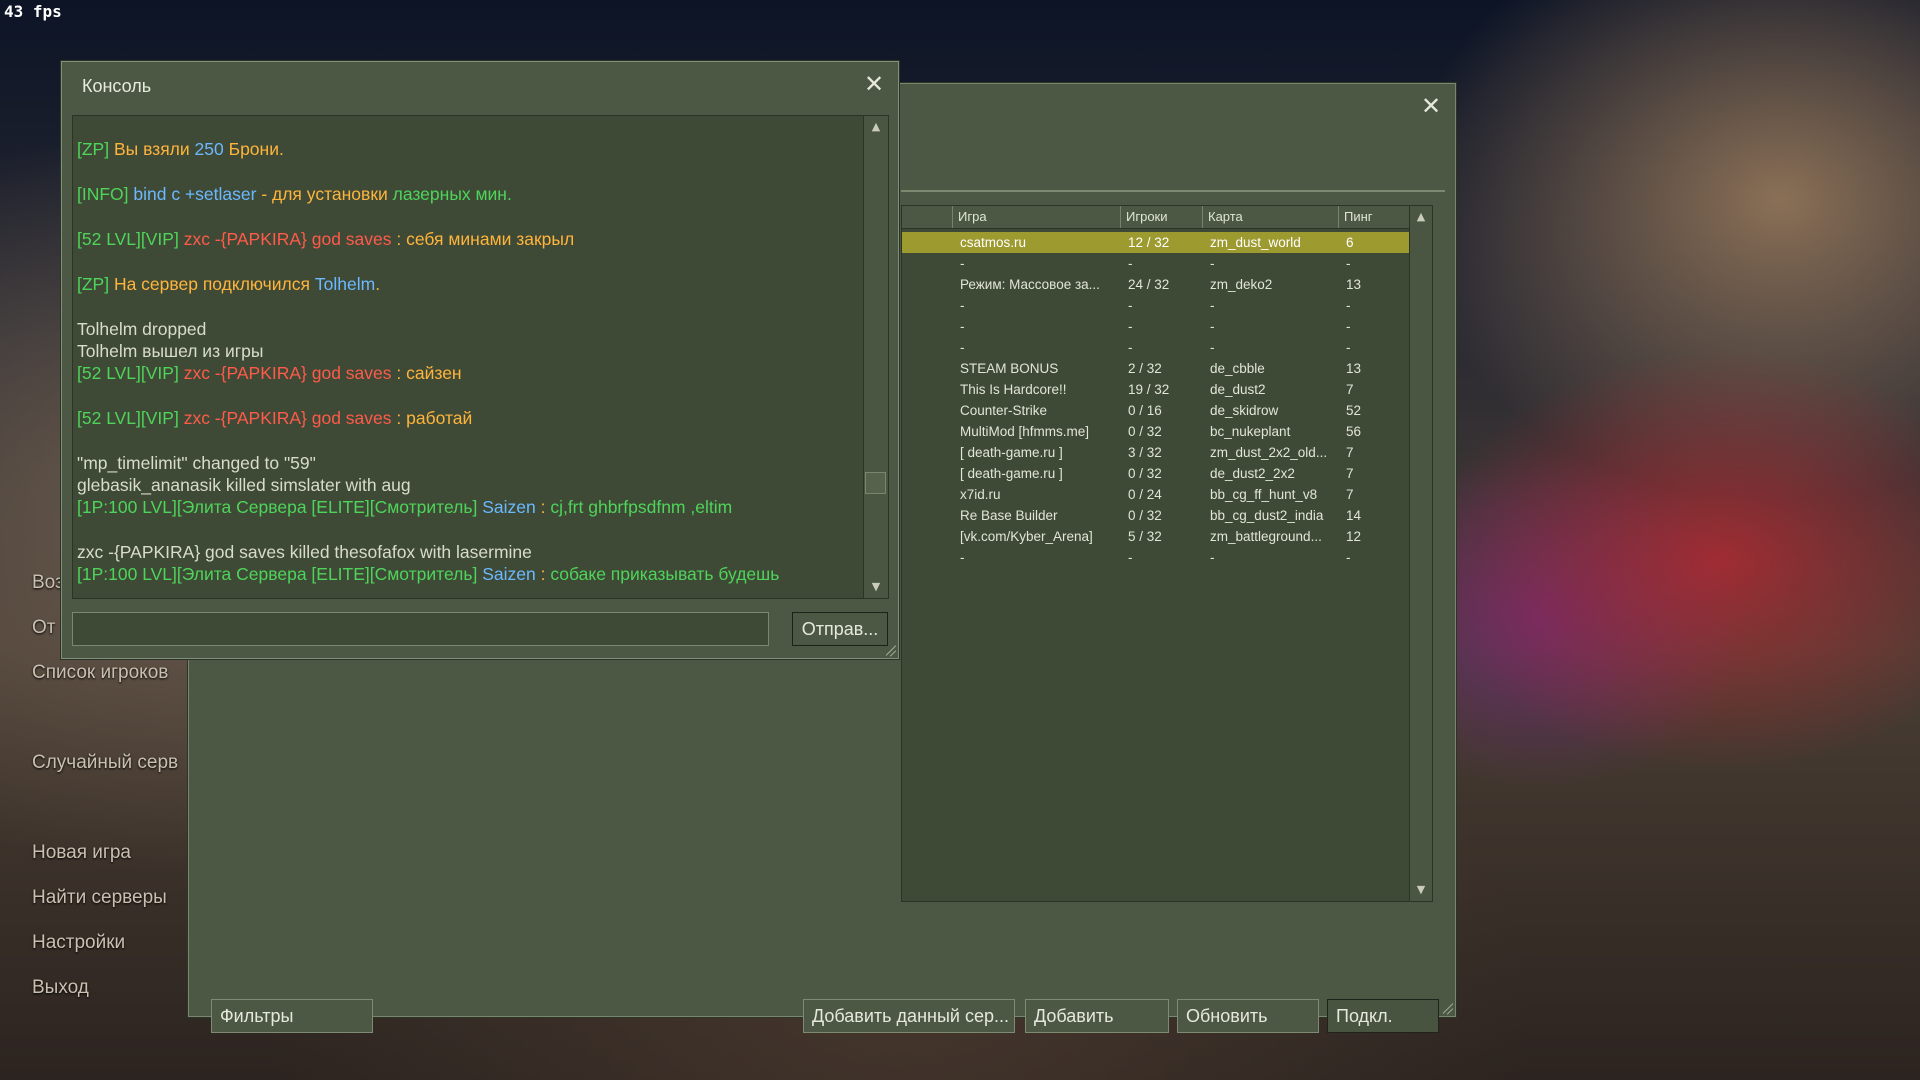 This screenshot has height=1080, width=1920. Describe the element at coordinates (420, 629) in the screenshot. I see `console-command-input` at that location.